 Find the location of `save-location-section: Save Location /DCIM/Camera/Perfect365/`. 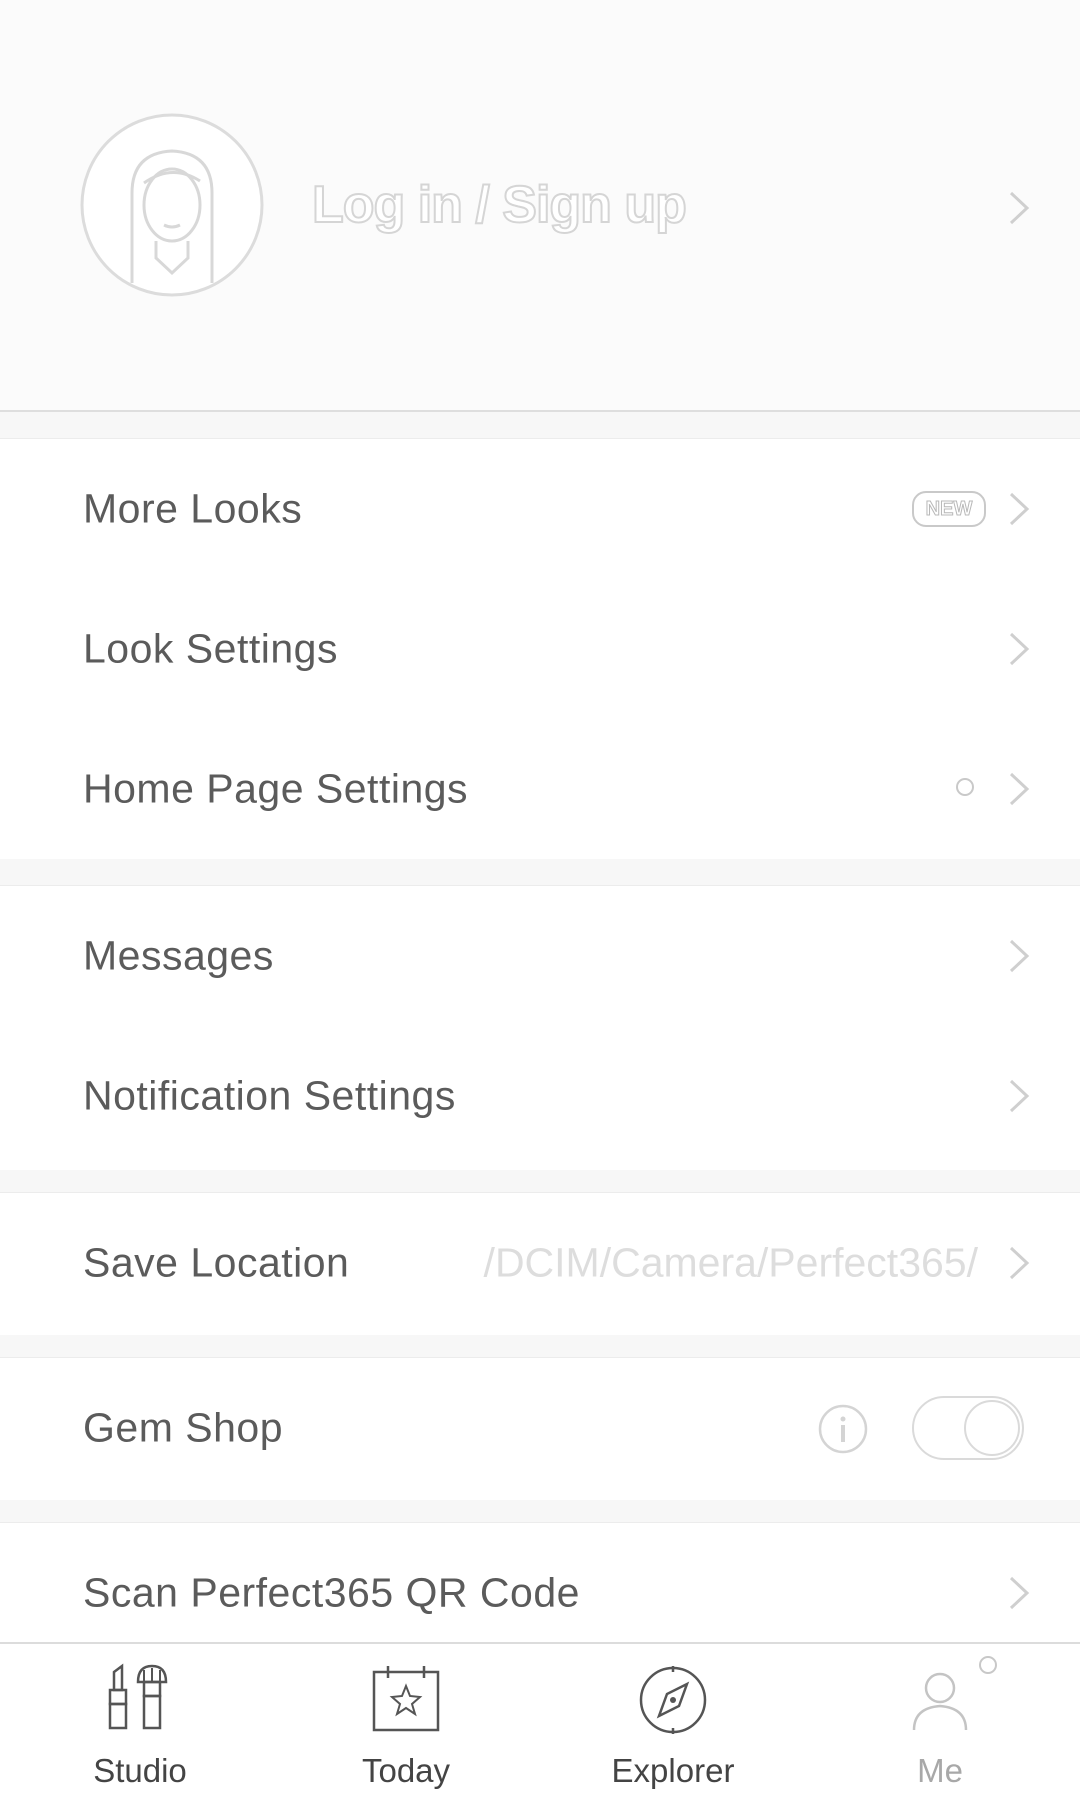

save-location-section: Save Location /DCIM/Camera/Perfect365/ is located at coordinates (540, 1264).